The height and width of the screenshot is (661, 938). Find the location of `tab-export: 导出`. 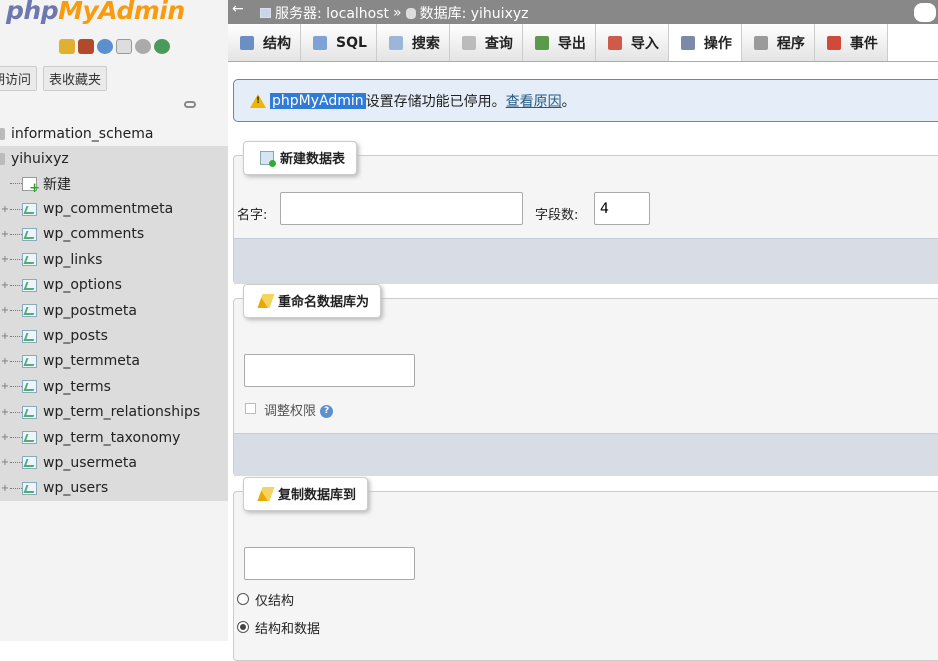

tab-export: 导出 is located at coordinates (559, 42).